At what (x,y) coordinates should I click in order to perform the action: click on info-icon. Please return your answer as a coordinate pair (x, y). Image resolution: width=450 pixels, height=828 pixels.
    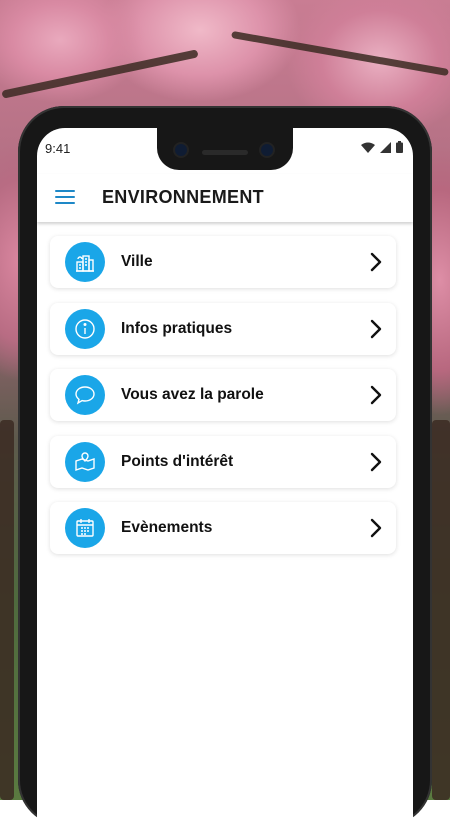
    Looking at the image, I should click on (85, 328).